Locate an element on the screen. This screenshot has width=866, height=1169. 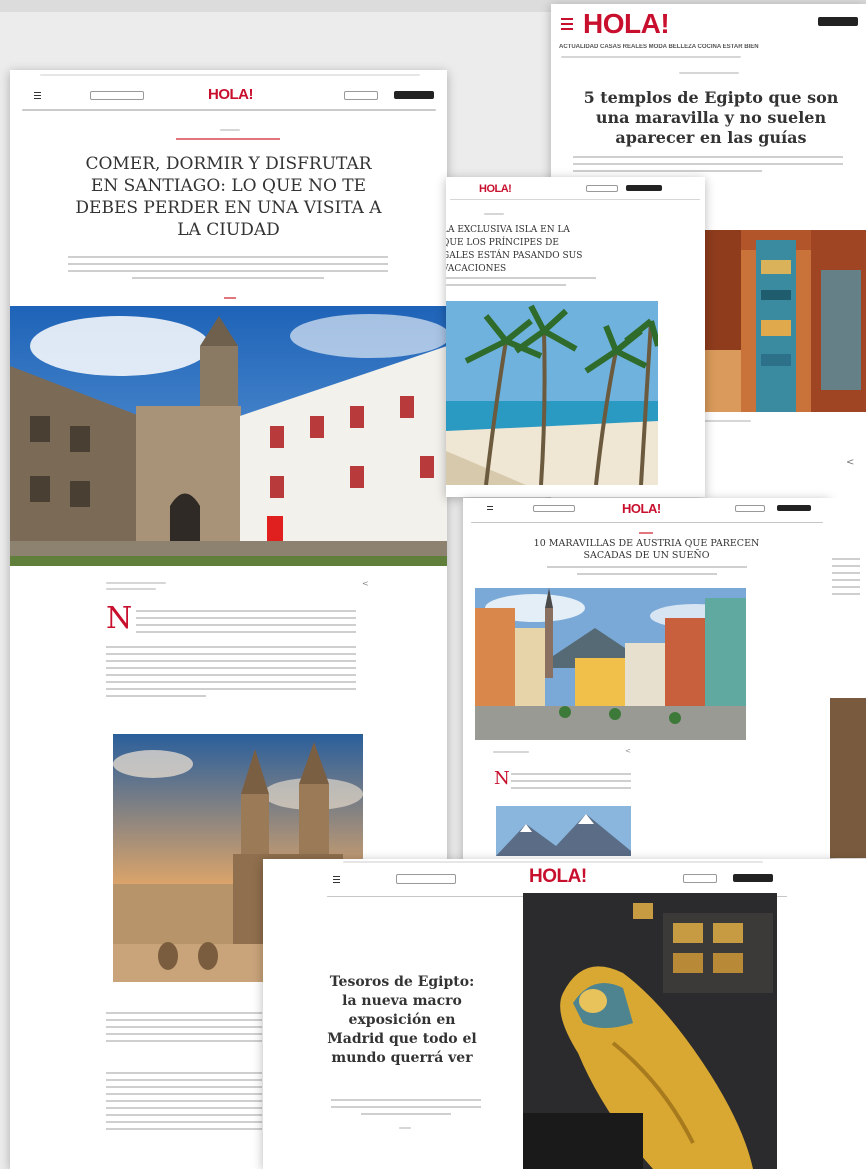
sarcophagus-photo is located at coordinates (650, 1031).